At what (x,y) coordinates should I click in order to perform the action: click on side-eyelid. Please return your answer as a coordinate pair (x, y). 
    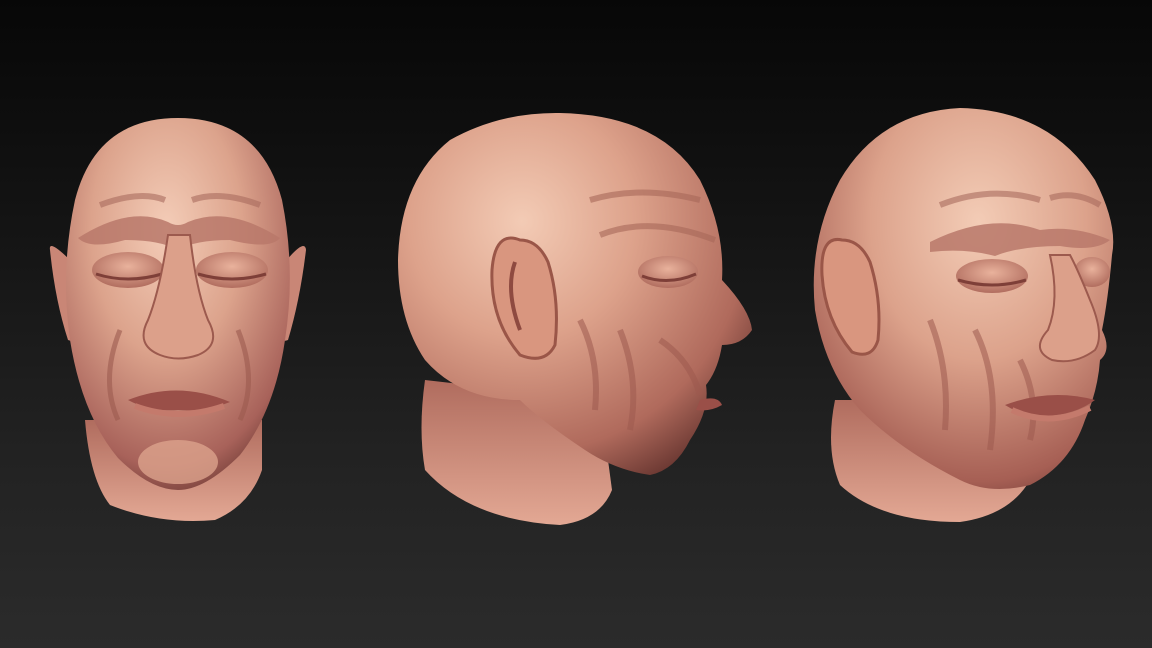
    Looking at the image, I should click on (668, 272).